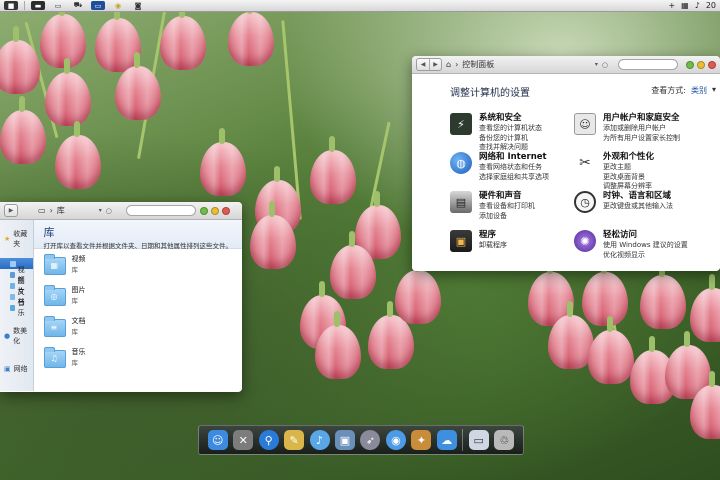 This screenshot has width=720, height=480. What do you see at coordinates (143, 300) in the screenshot?
I see `list-item: ◎ 图片 库` at bounding box center [143, 300].